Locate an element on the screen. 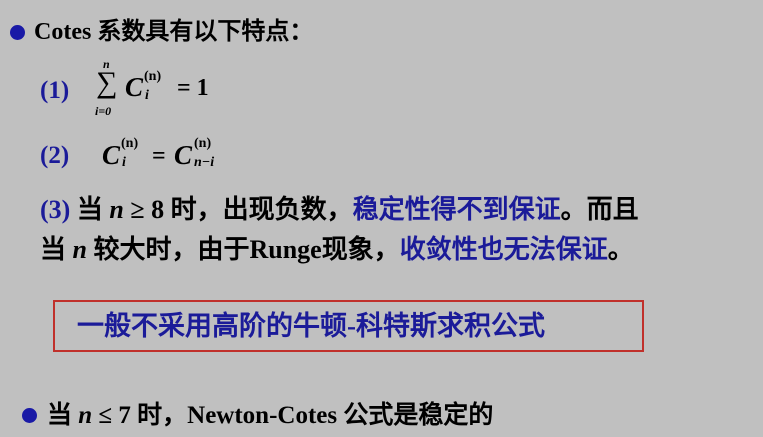 Image resolution: width=763 pixels, height=437 pixels. item-2-label: (2) is located at coordinates (55, 155).